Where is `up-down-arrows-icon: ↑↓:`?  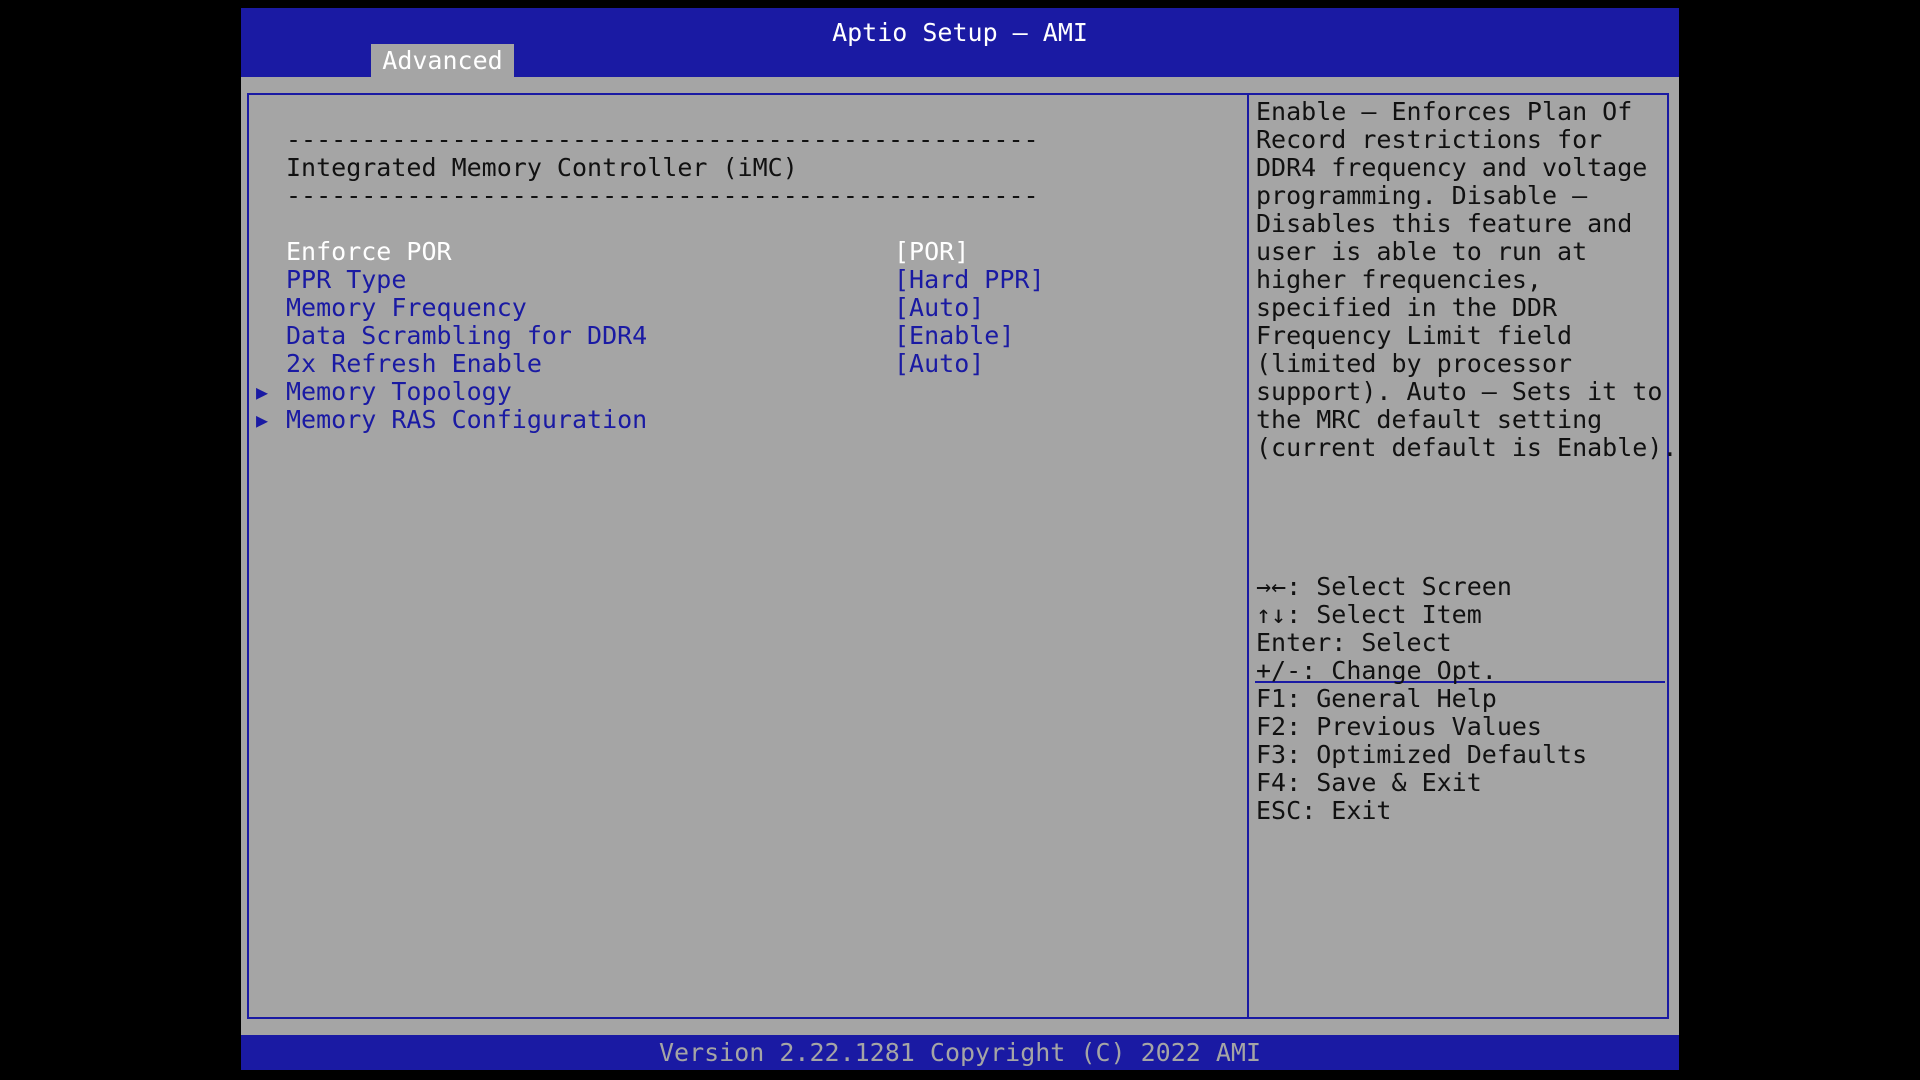
up-down-arrows-icon: ↑↓: is located at coordinates (1279, 614).